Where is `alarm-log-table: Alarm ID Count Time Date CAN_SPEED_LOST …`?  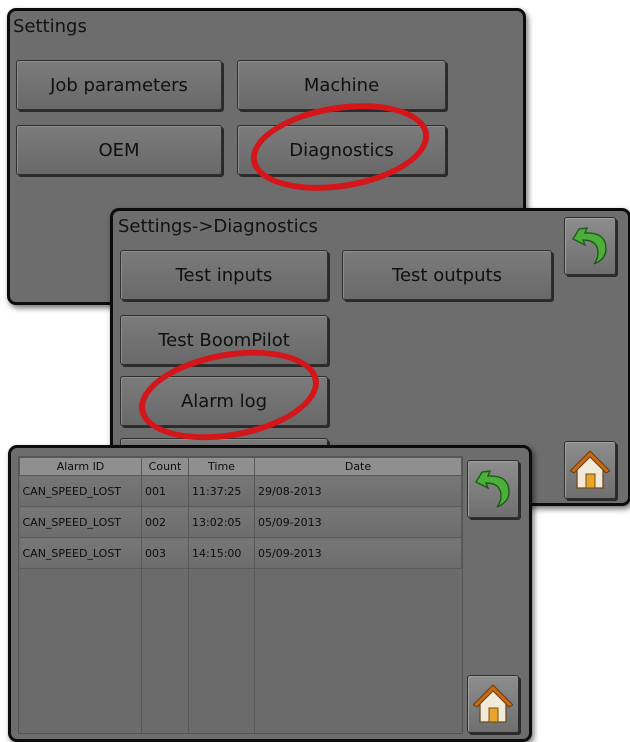
alarm-log-table: Alarm ID Count Time Date CAN_SPEED_LOST … is located at coordinates (240, 513).